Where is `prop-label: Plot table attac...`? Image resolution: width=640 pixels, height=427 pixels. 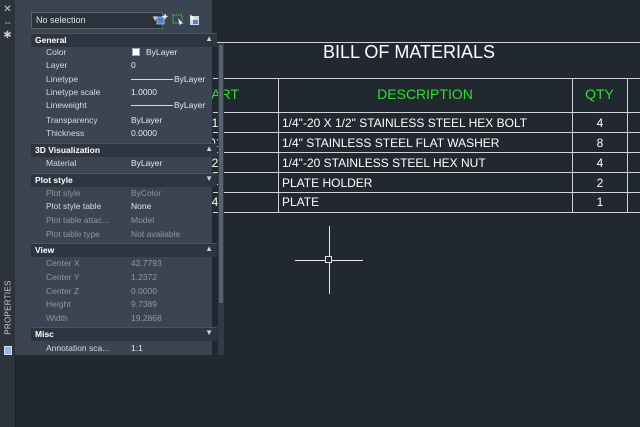 prop-label: Plot table attac... is located at coordinates (78, 220).